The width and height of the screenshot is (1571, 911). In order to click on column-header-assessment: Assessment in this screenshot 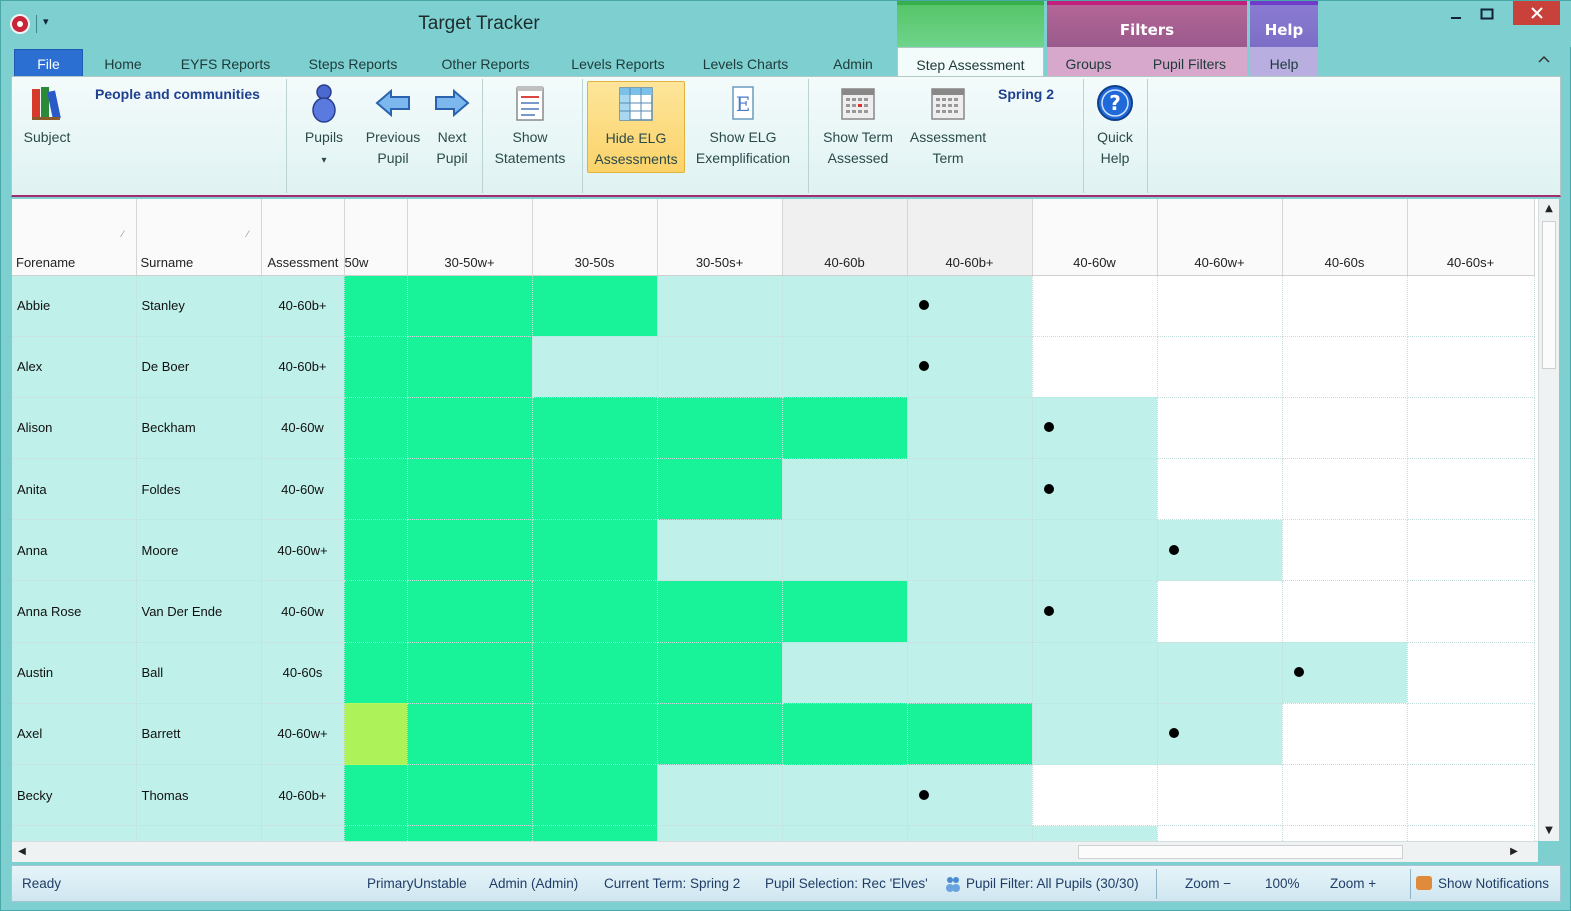, I will do `click(303, 237)`.